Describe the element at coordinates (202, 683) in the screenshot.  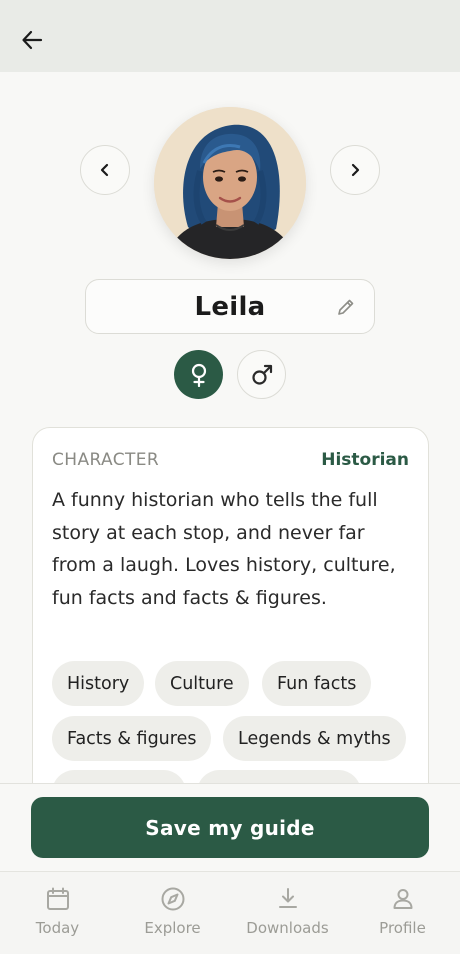
I see `tag-chip: Culture` at that location.